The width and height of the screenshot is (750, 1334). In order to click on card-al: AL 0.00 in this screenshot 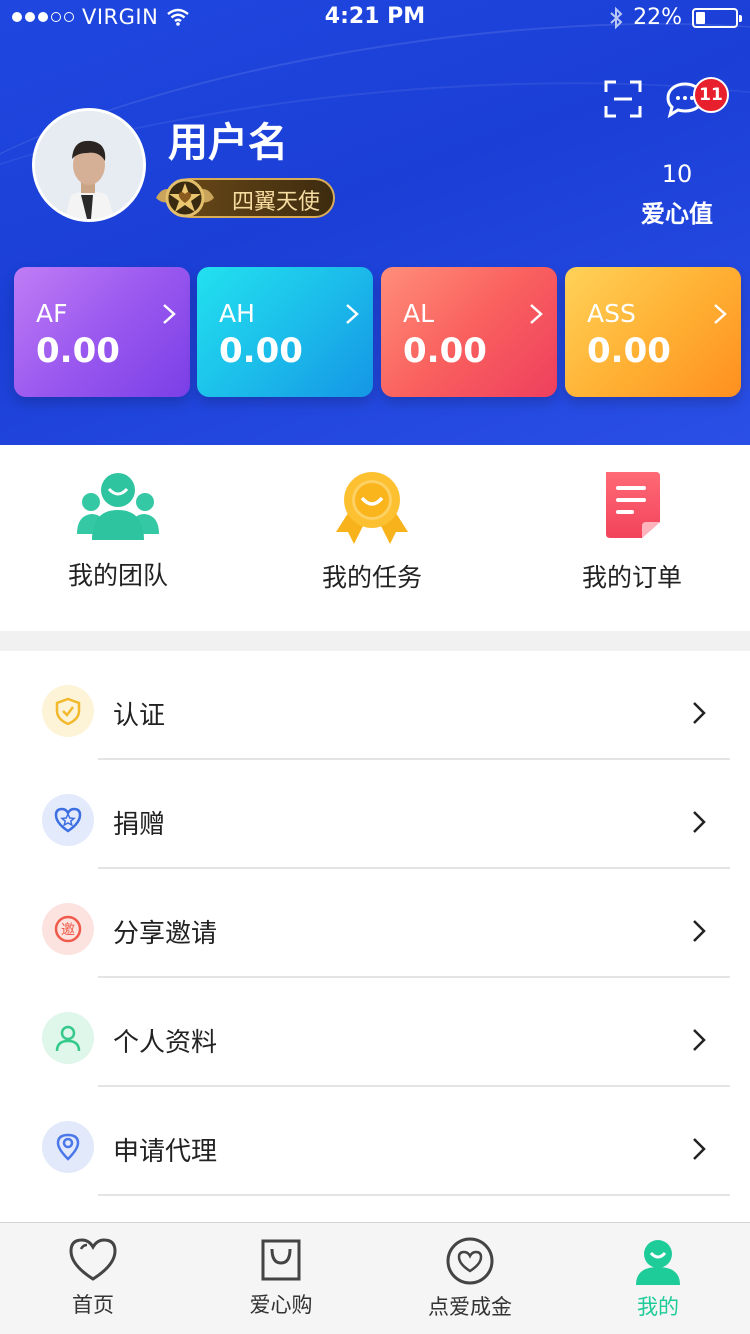, I will do `click(469, 332)`.